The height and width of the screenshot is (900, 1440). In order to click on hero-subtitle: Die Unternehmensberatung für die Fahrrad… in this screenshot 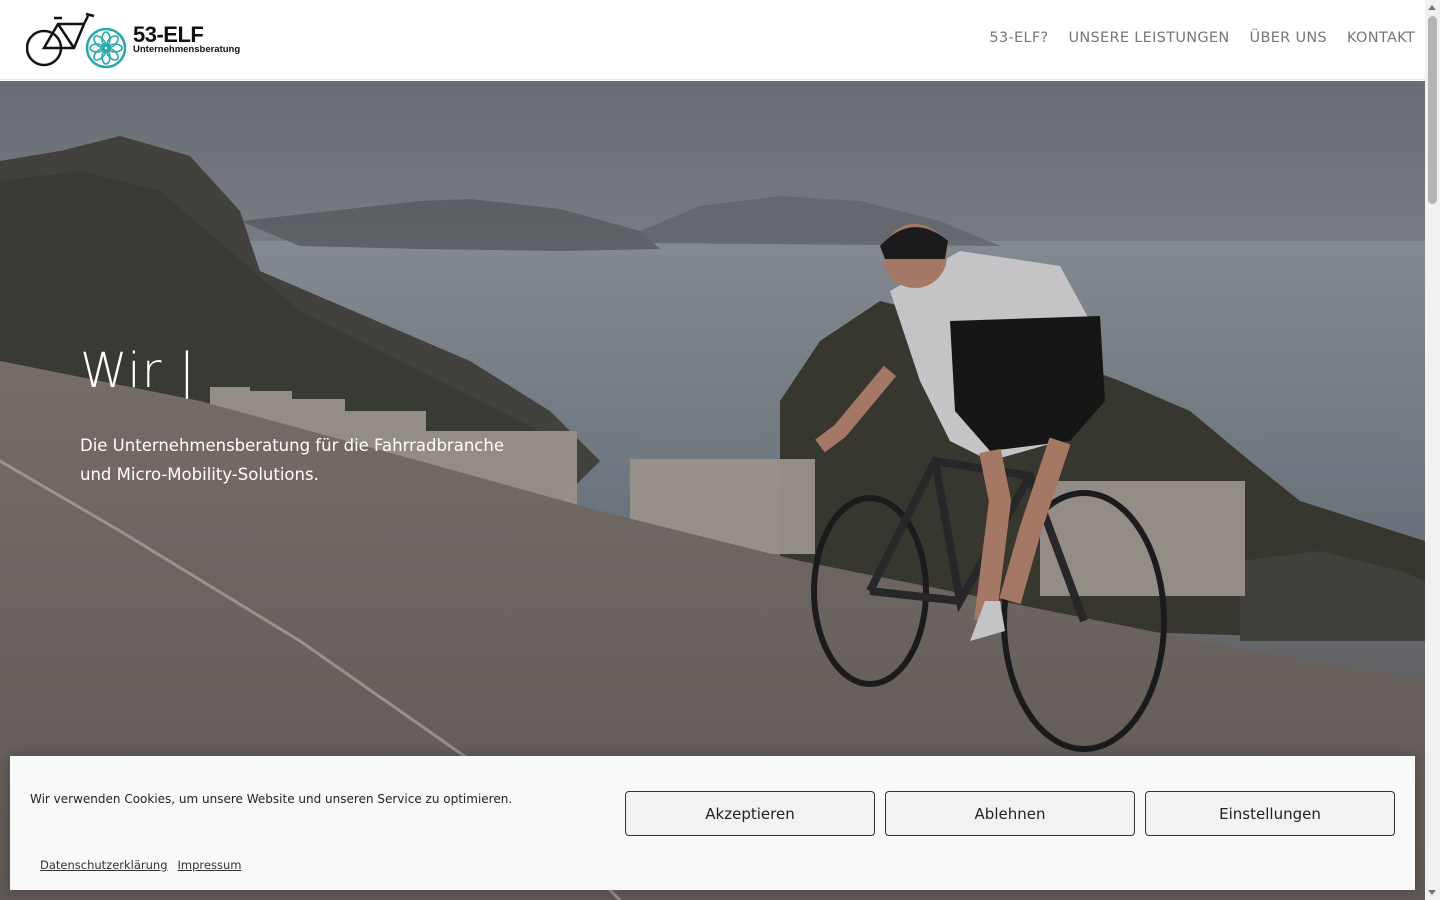, I will do `click(292, 460)`.